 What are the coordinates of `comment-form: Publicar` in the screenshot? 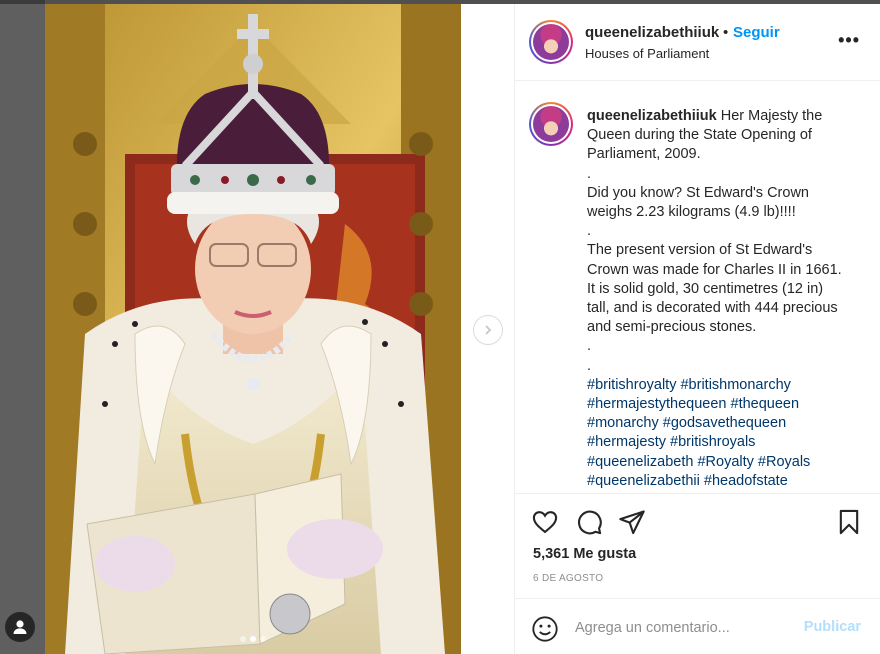 It's located at (697, 626).